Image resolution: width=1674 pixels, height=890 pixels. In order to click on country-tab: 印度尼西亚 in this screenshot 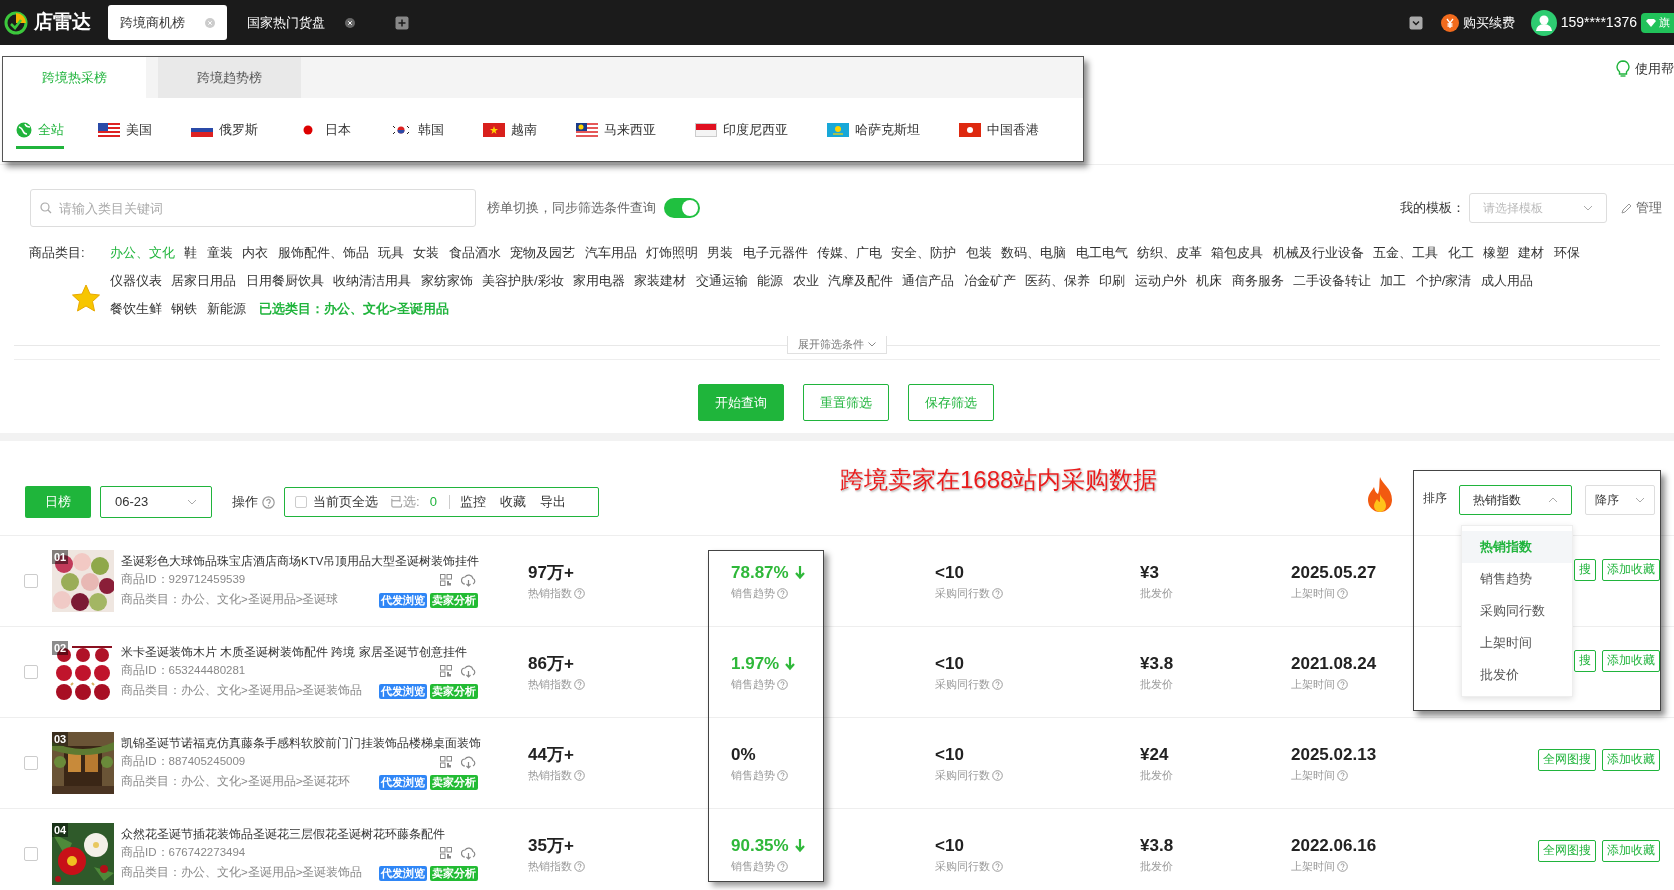, I will do `click(741, 131)`.